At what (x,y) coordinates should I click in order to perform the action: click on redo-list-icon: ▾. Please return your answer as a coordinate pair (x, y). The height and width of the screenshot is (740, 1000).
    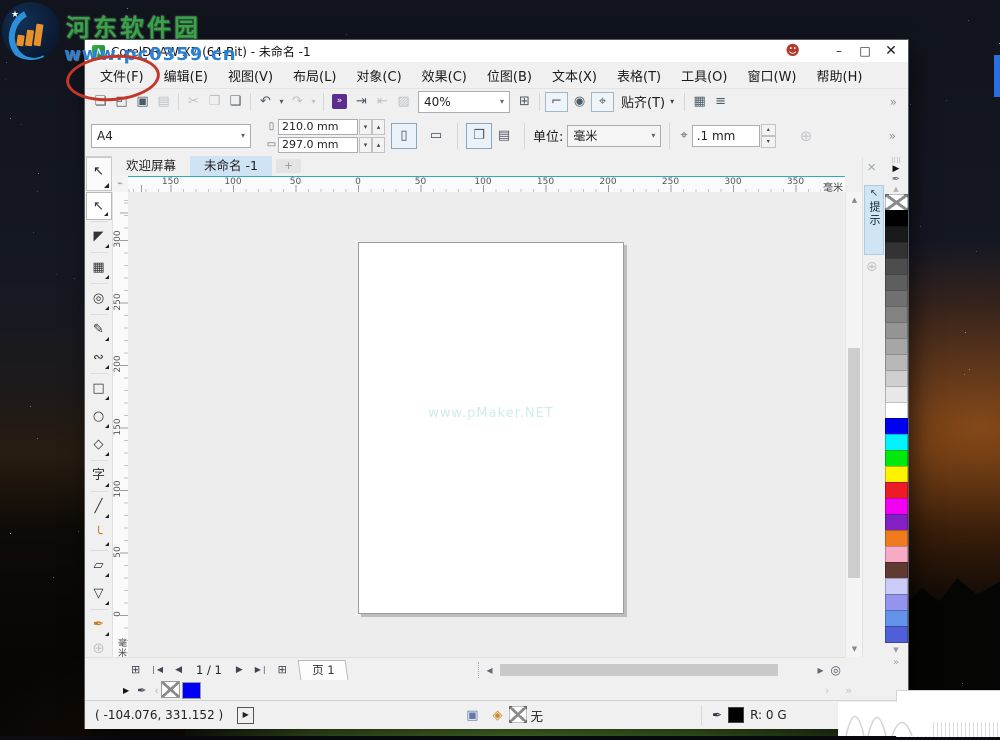
    Looking at the image, I should click on (313, 101).